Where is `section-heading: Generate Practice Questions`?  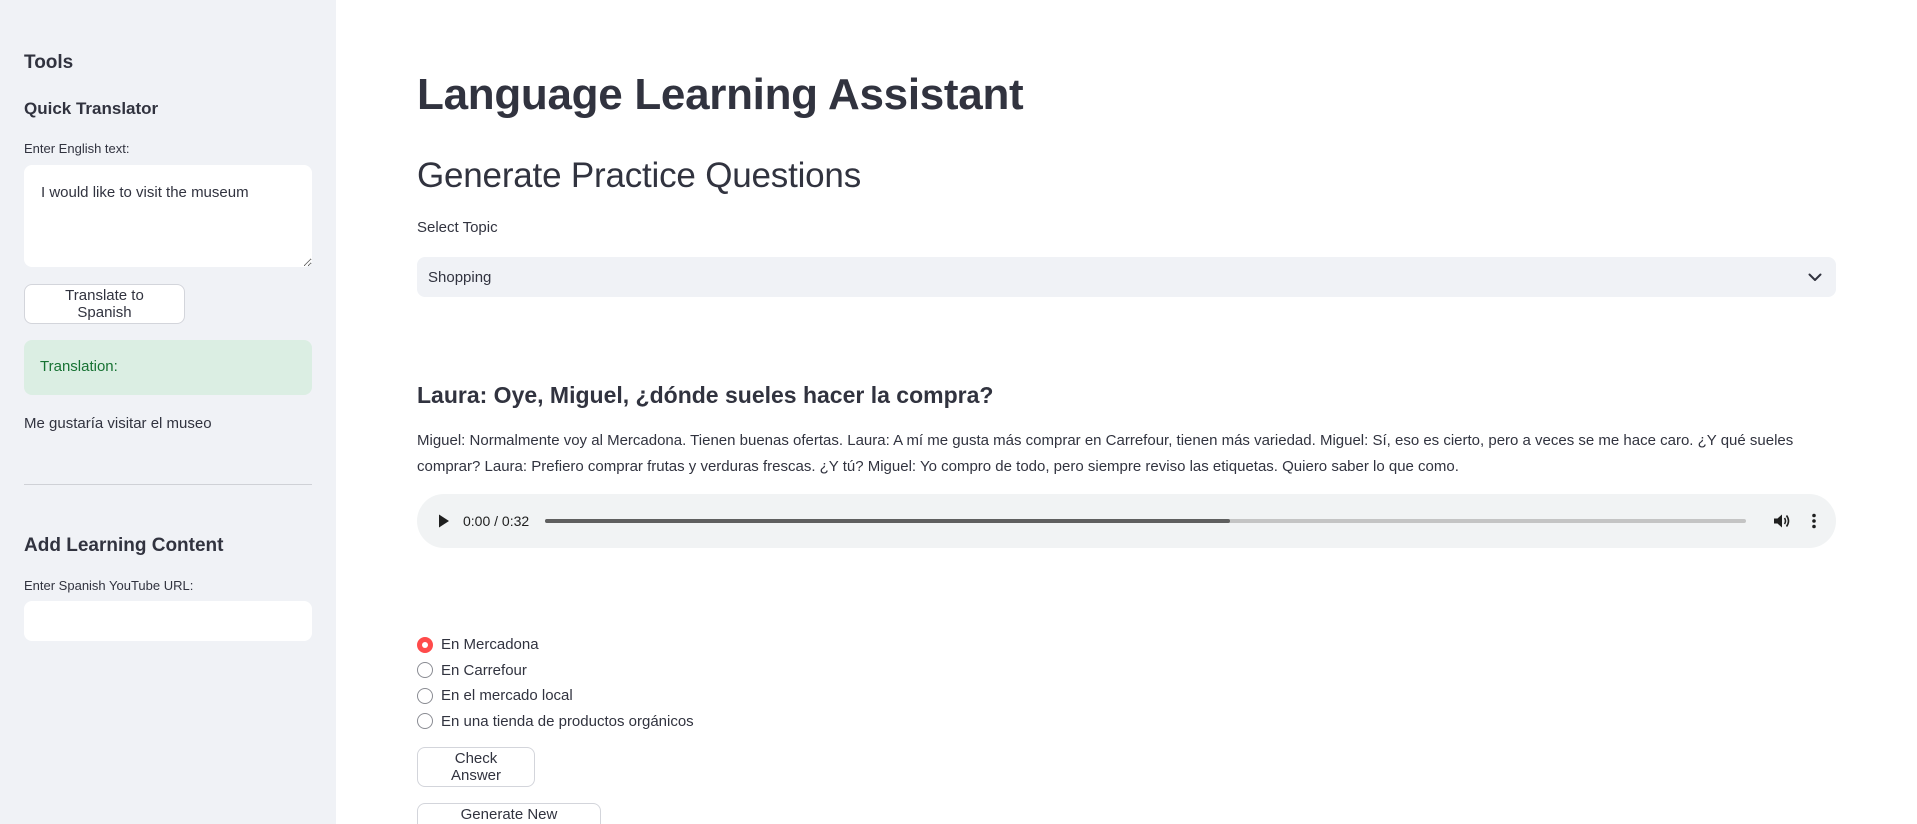
section-heading: Generate Practice Questions is located at coordinates (639, 175).